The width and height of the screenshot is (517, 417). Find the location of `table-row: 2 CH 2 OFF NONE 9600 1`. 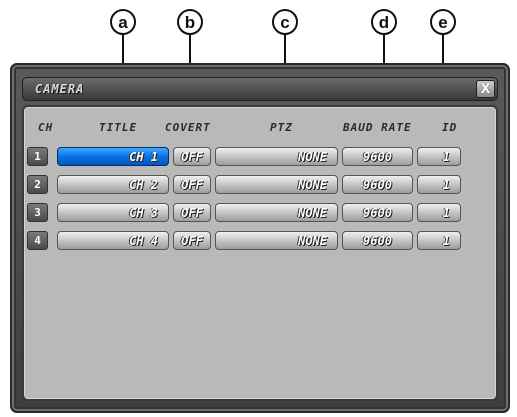

table-row: 2 CH 2 OFF NONE 9600 1 is located at coordinates (260, 185).